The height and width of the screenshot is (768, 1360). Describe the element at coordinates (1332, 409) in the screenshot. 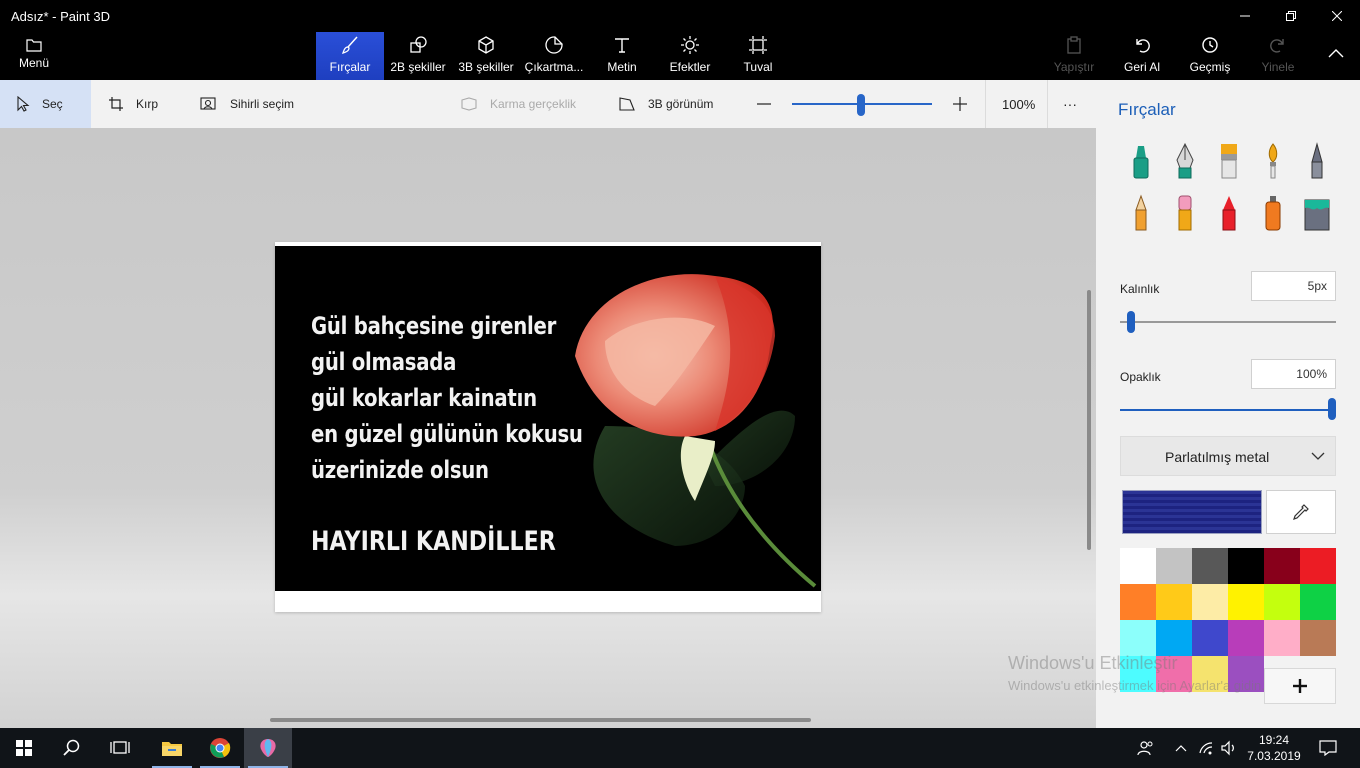

I see `opacity-slider-thumb` at that location.